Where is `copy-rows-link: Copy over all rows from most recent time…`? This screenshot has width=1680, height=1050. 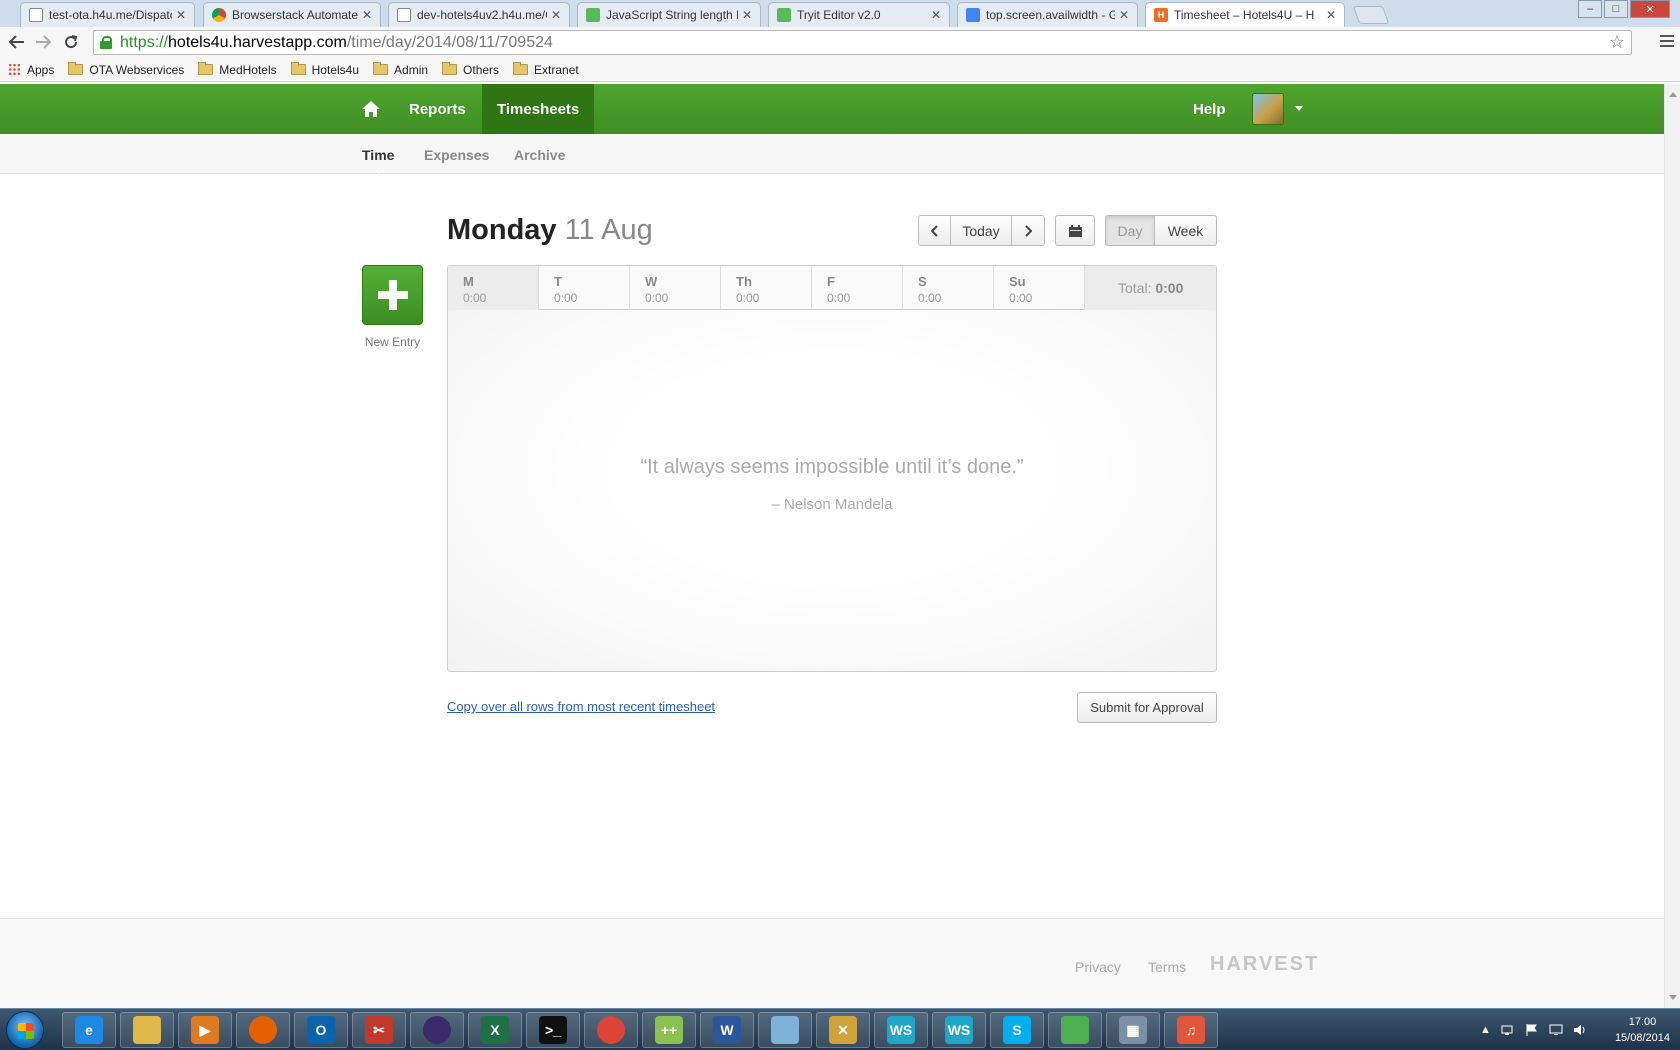 copy-rows-link: Copy over all rows from most recent time… is located at coordinates (581, 706).